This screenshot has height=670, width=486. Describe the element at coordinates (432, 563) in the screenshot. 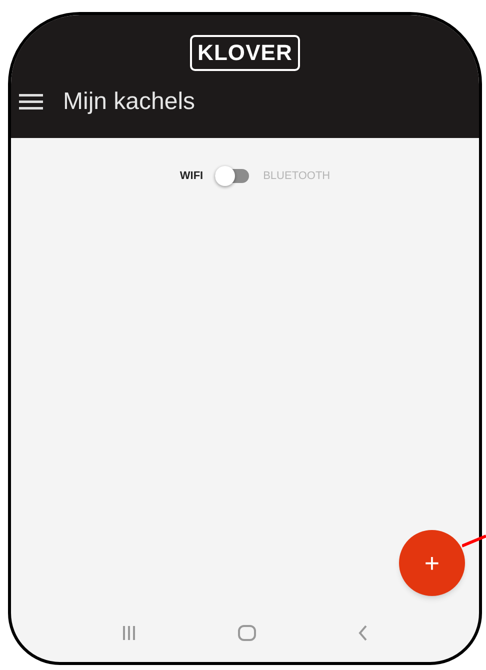

I see `add-button: +` at that location.